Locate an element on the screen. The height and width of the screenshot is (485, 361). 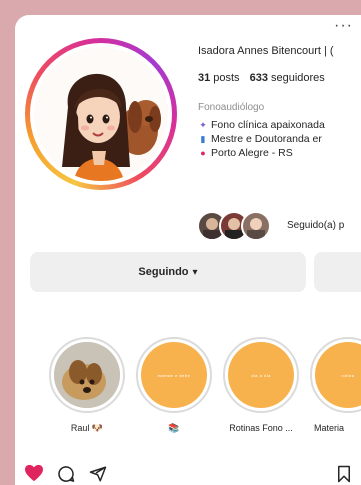
following-label: Seguindo is located at coordinates (163, 272).